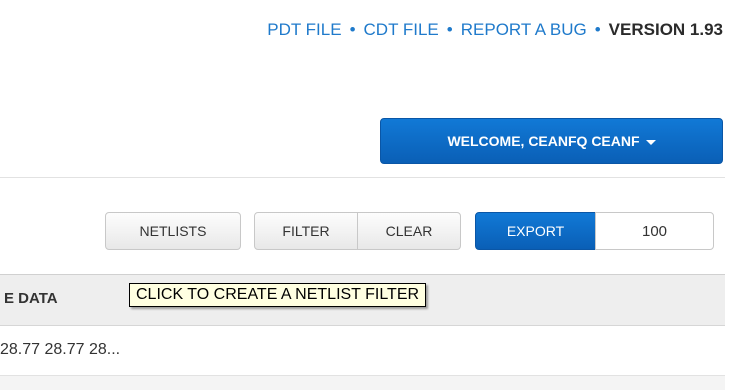  I want to click on clear-button: CLEAR, so click(409, 231).